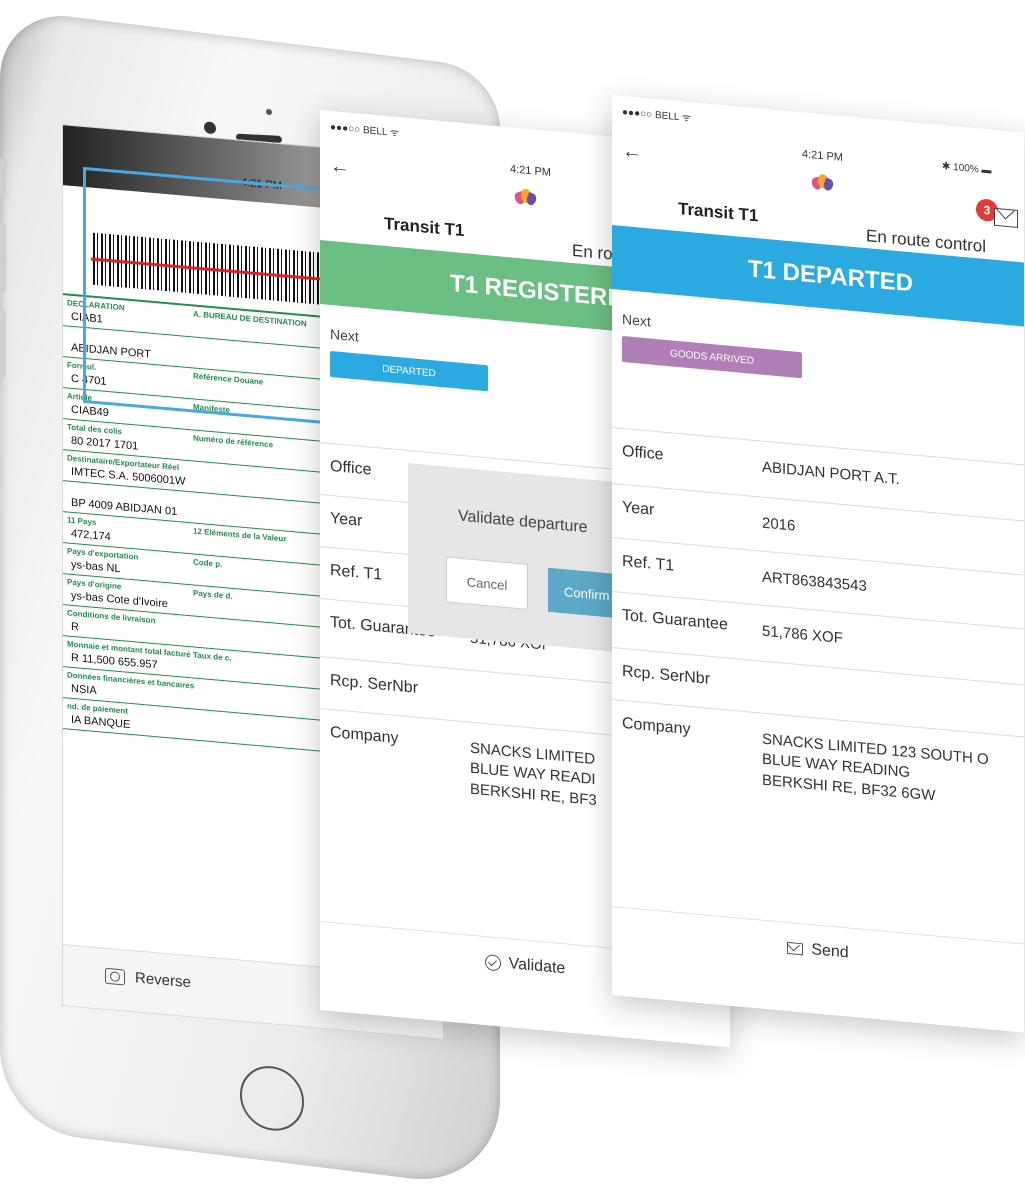 The image size is (1025, 1189). What do you see at coordinates (830, 951) in the screenshot?
I see `send-label: Send` at bounding box center [830, 951].